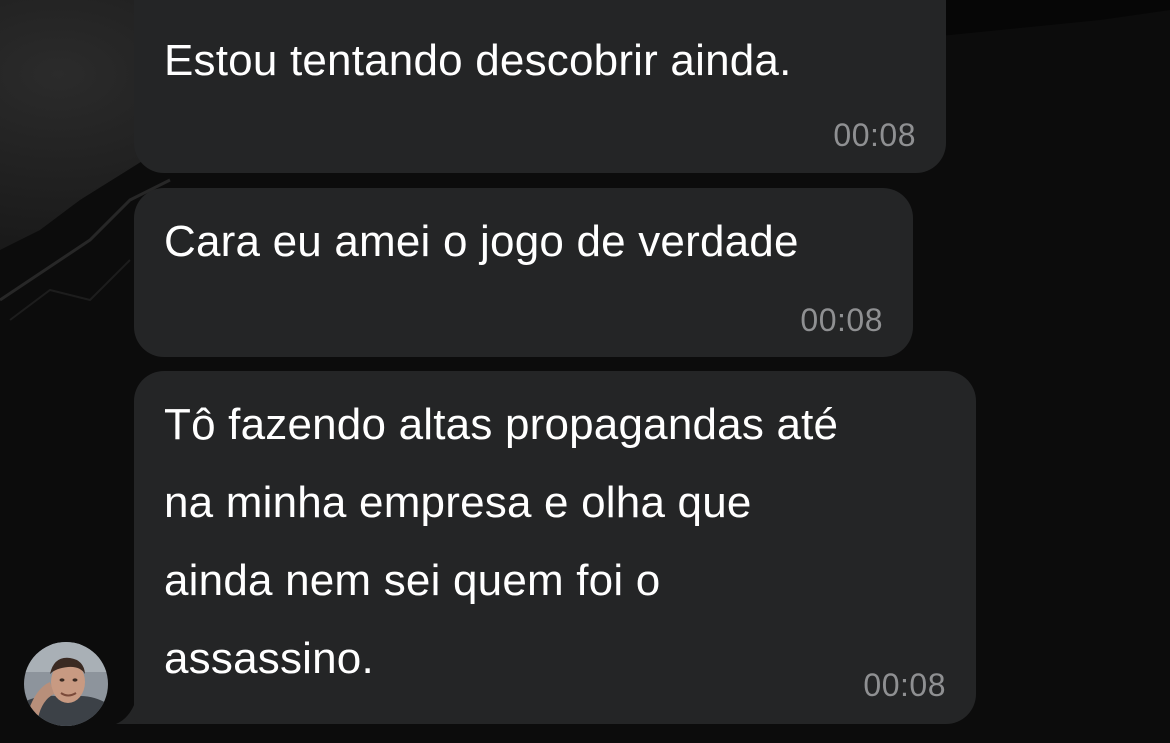  I want to click on avatar-icon, so click(66, 684).